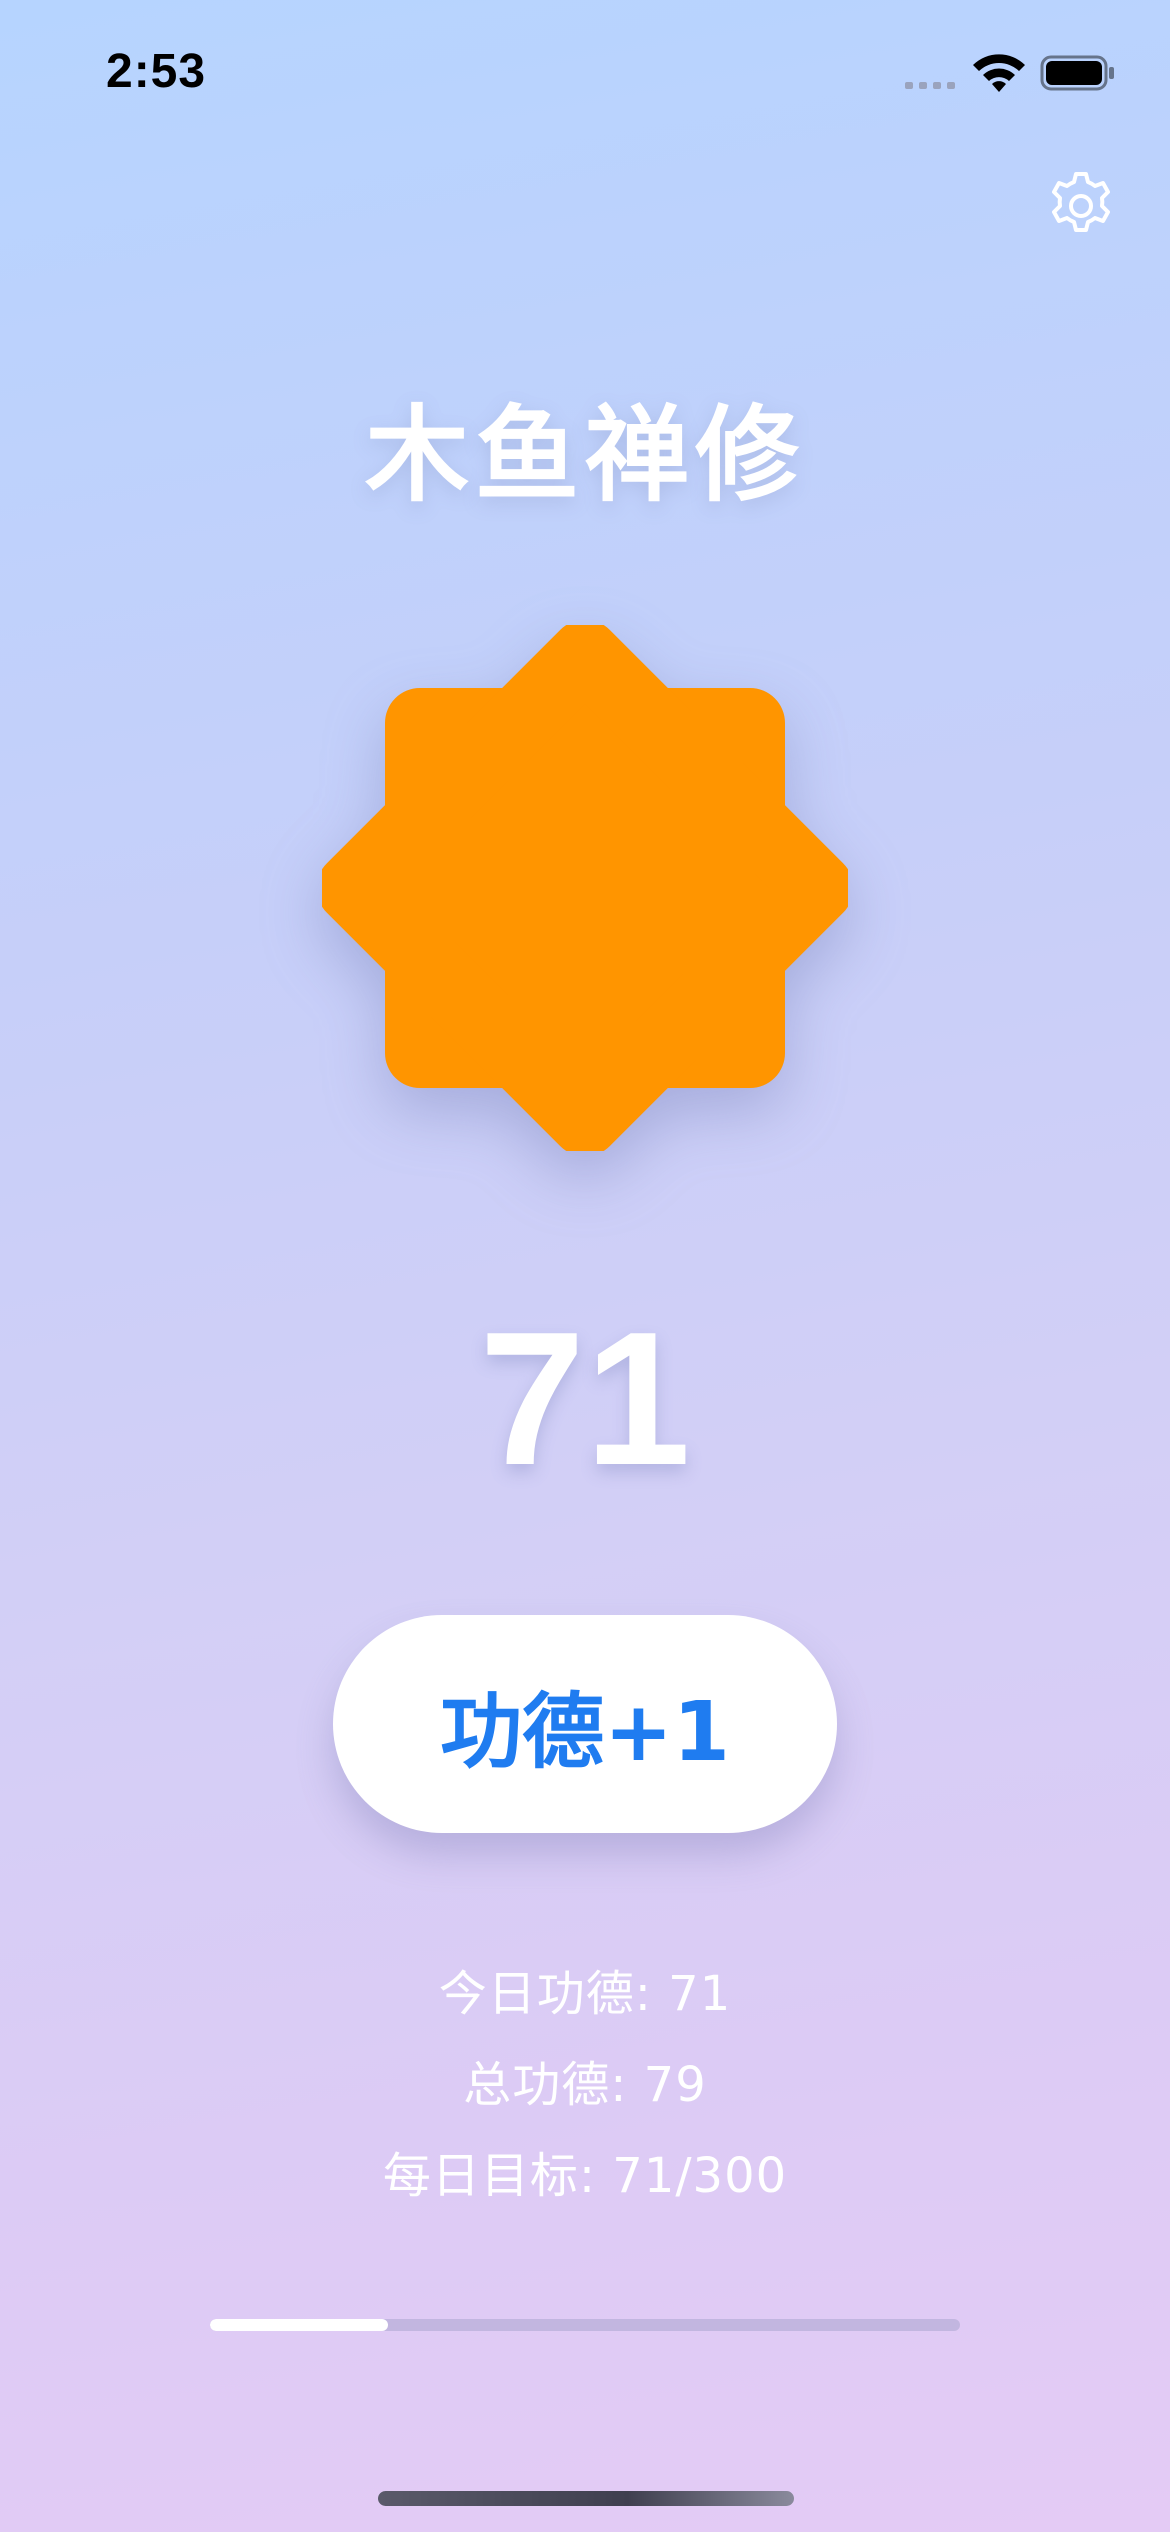 Image resolution: width=1170 pixels, height=2532 pixels. Describe the element at coordinates (585, 2325) in the screenshot. I see `daily-goal-progress-bar` at that location.